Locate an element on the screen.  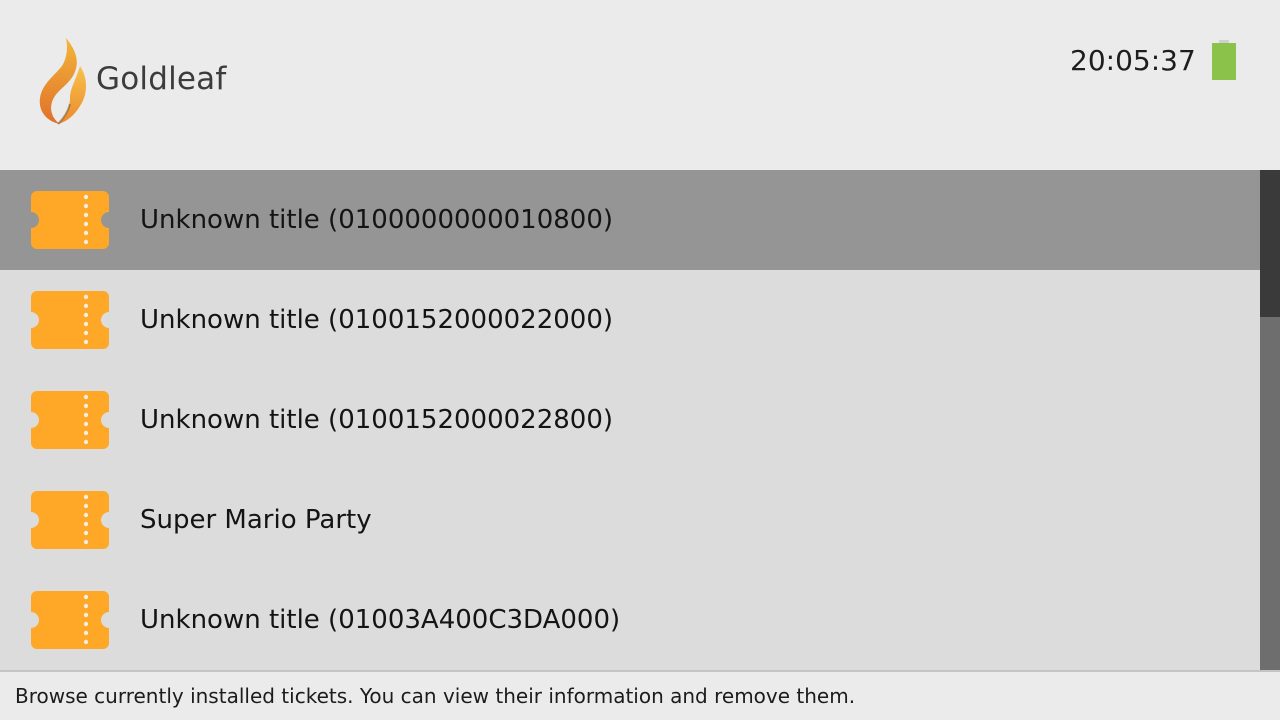
list-item: Unknown title (0100000000010800) is located at coordinates (630, 220).